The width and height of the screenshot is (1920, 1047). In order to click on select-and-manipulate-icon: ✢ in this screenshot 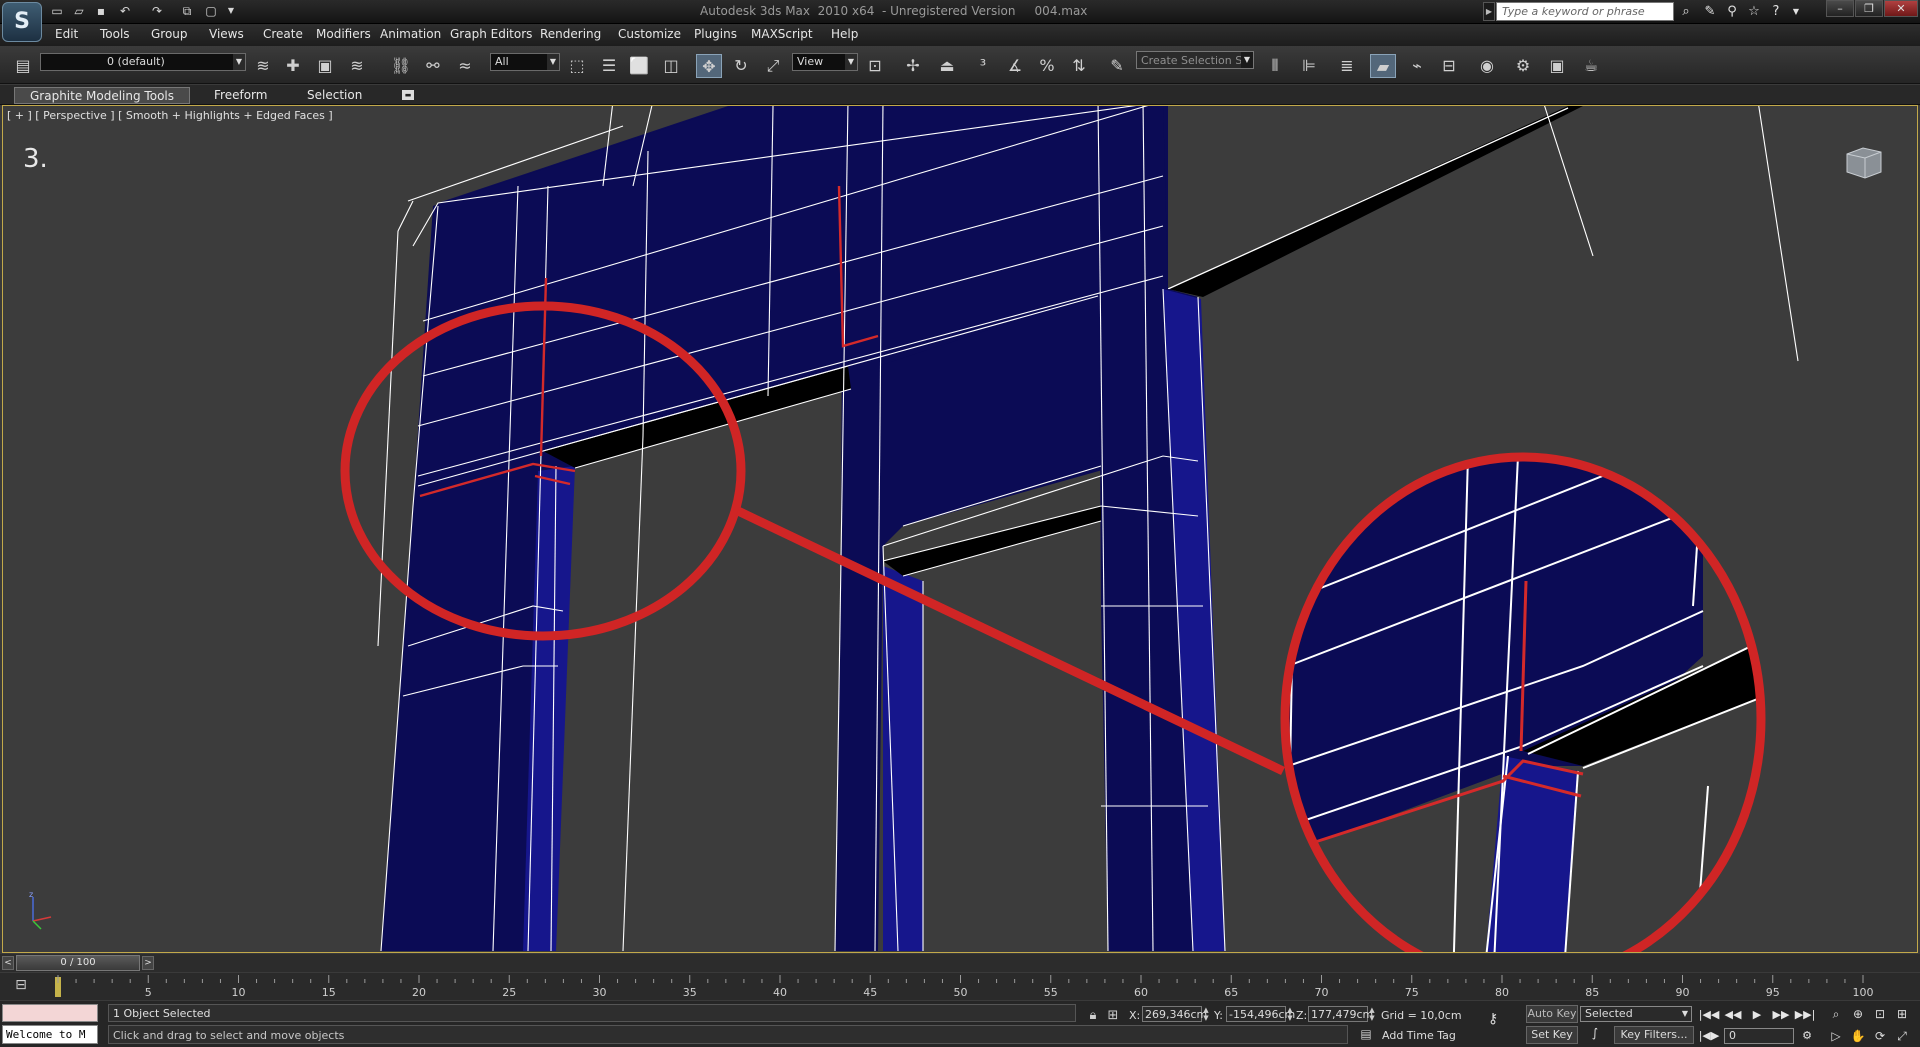, I will do `click(913, 66)`.